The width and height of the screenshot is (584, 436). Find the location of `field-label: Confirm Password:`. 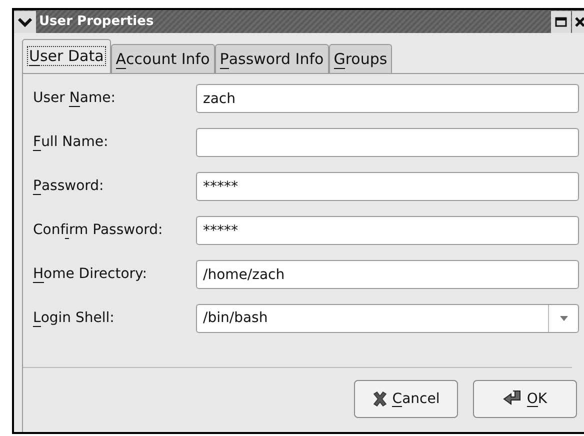

field-label: Confirm Password: is located at coordinates (98, 231).